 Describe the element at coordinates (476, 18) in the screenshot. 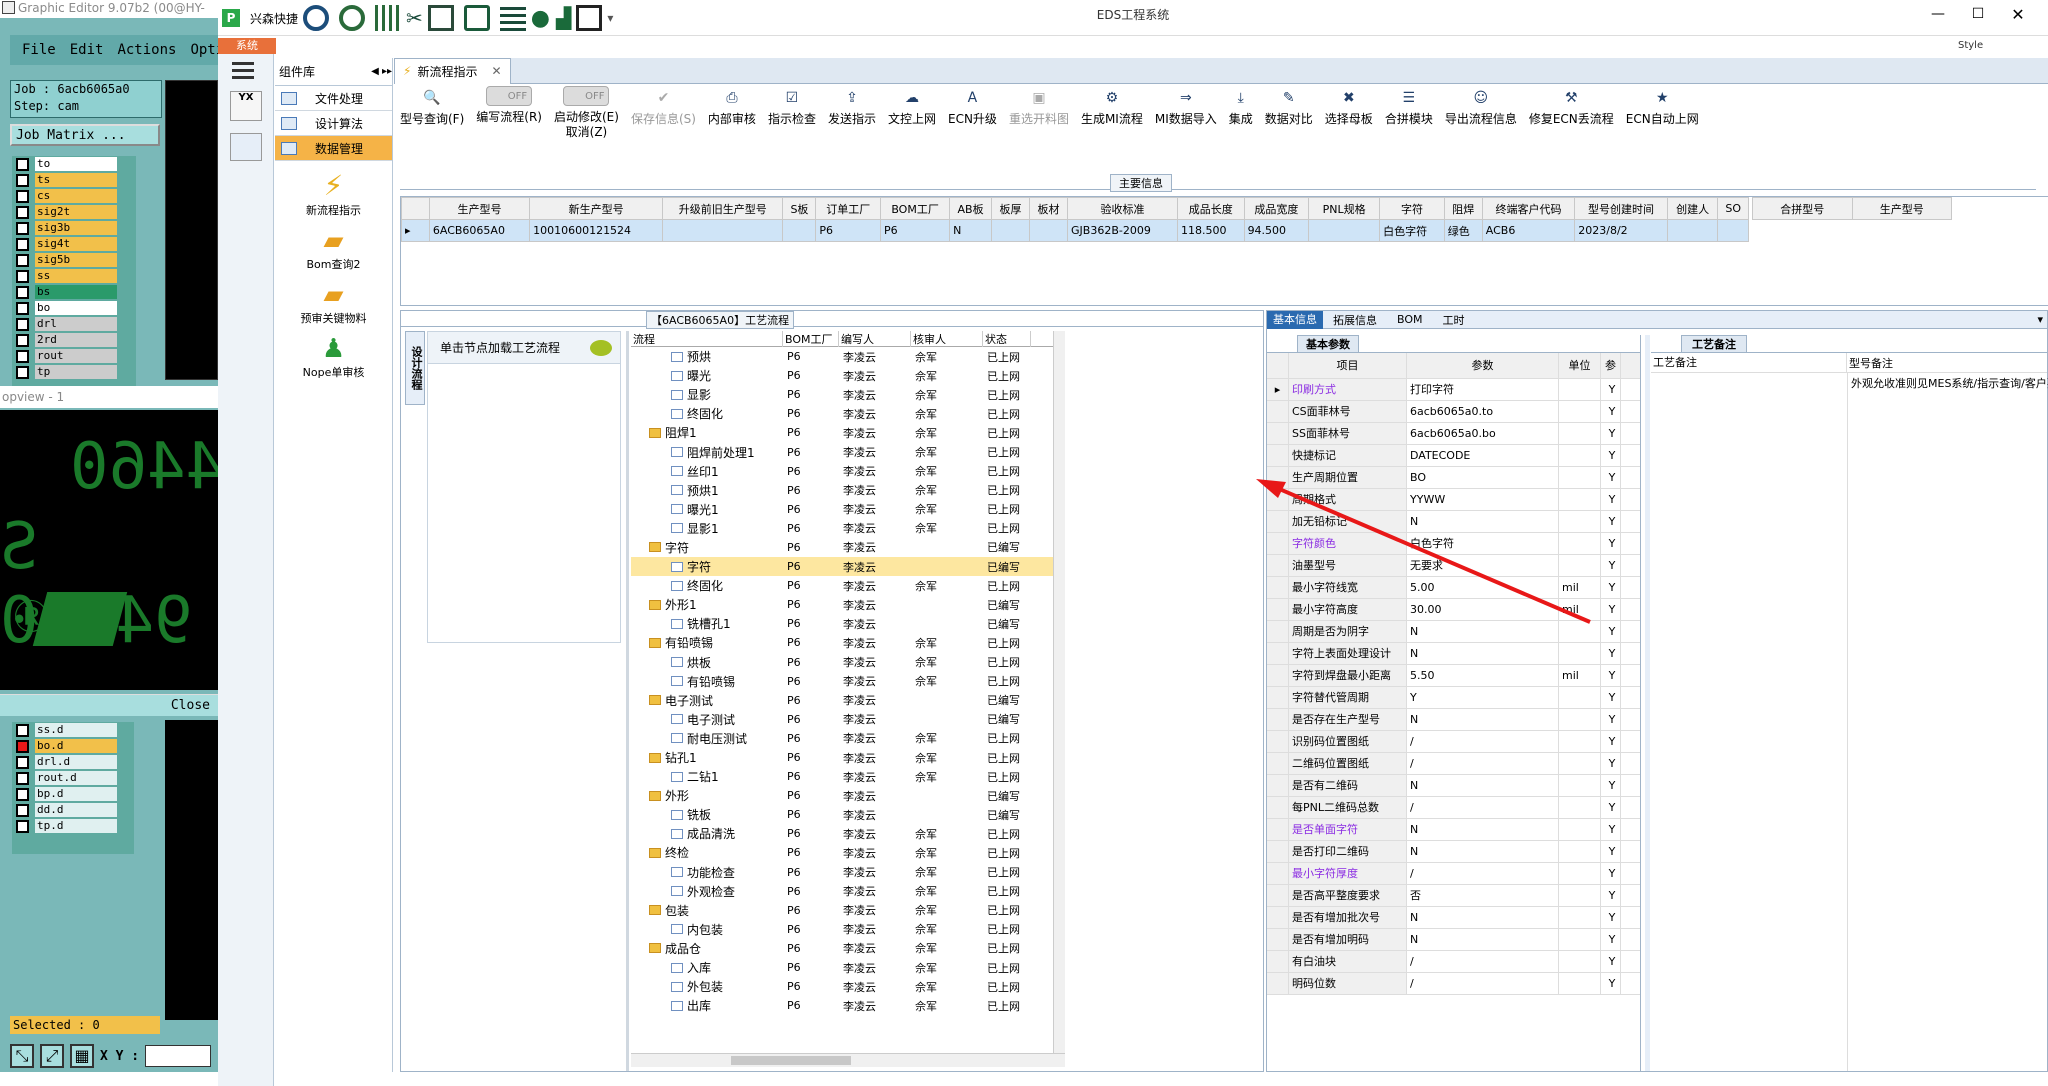

I see `copy-icon` at that location.